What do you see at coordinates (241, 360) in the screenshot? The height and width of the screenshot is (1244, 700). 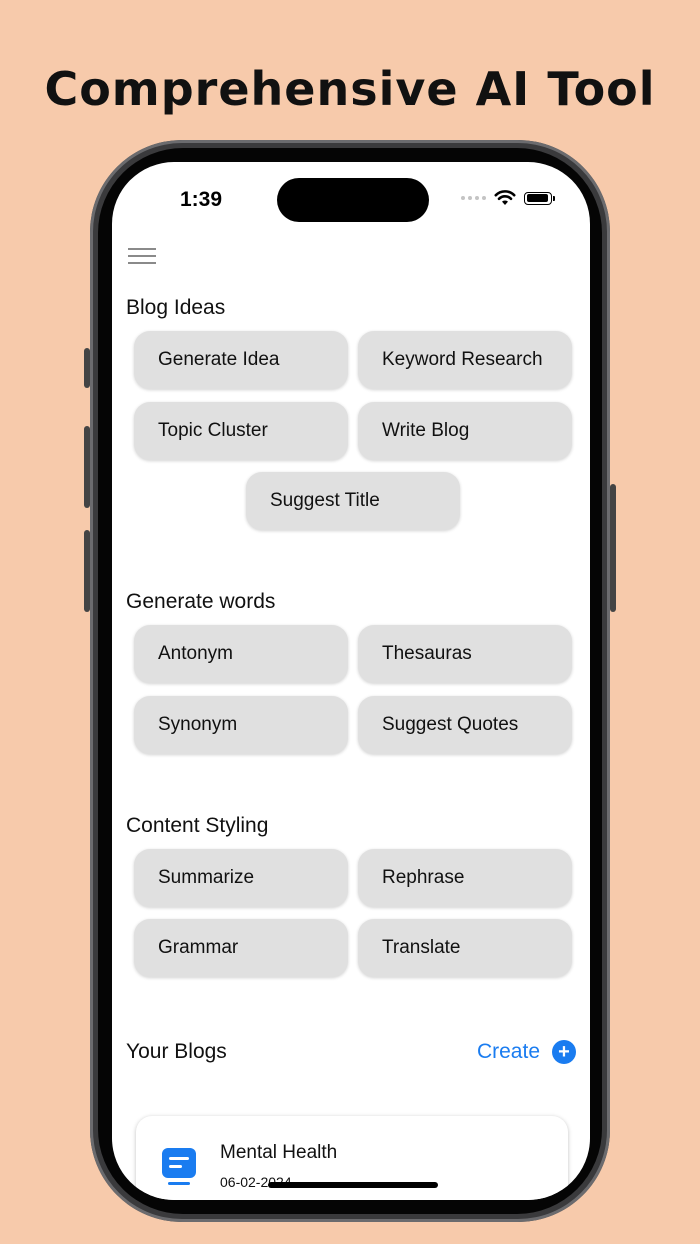 I see `generate-idea-button: Generate Idea` at bounding box center [241, 360].